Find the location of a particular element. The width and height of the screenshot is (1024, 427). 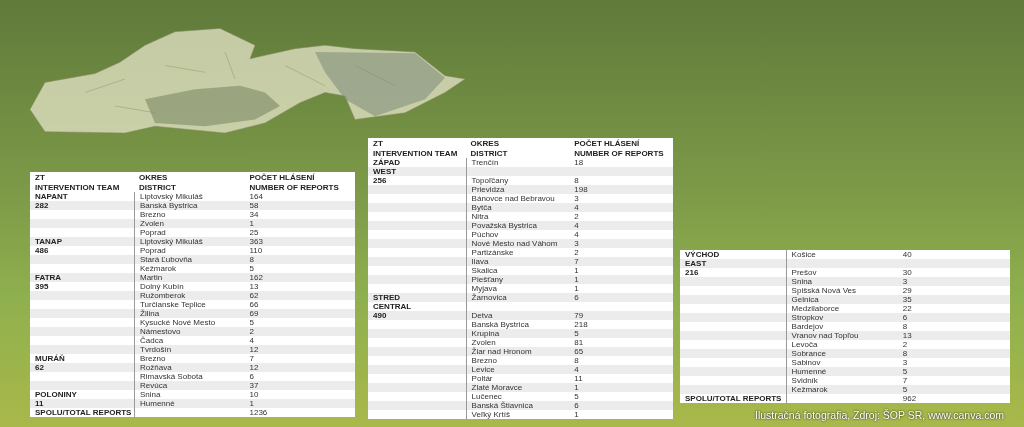

table-cell-text: 81 is located at coordinates (579, 342).